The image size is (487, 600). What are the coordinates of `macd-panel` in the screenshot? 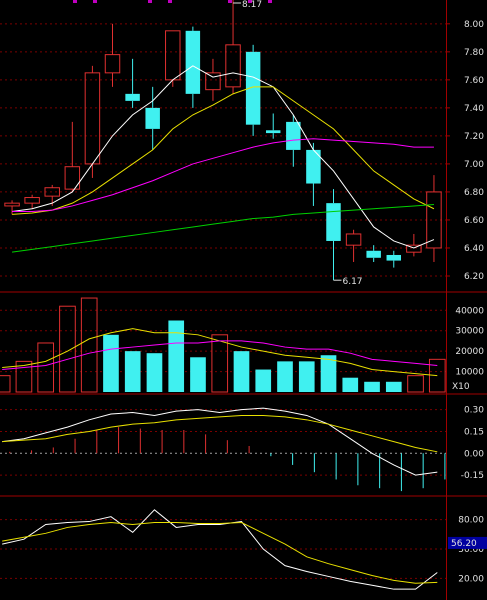 It's located at (224, 449).